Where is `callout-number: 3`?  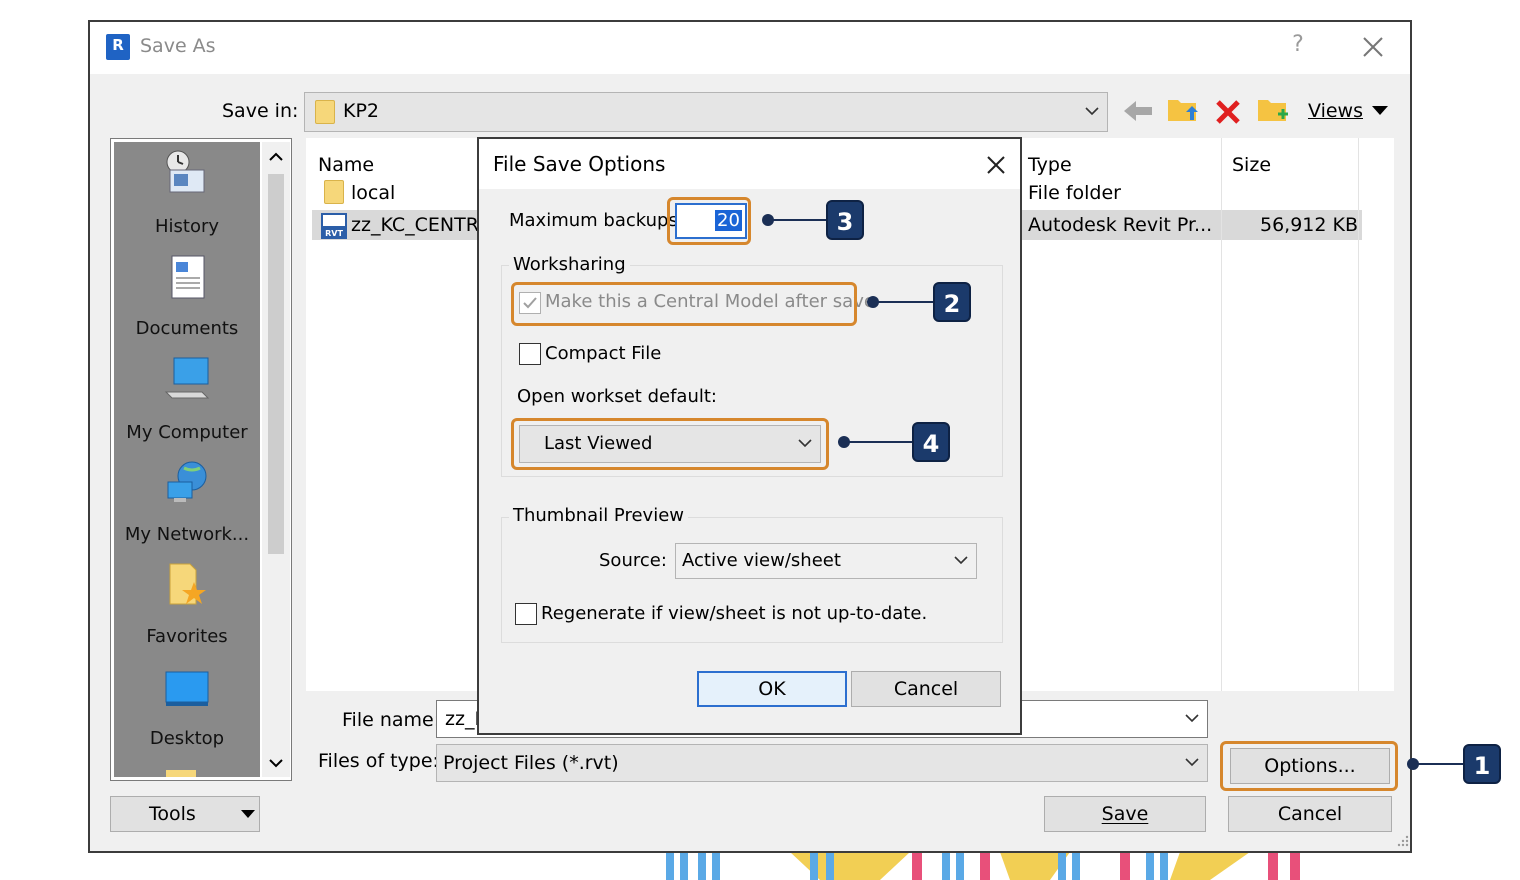 callout-number: 3 is located at coordinates (845, 220).